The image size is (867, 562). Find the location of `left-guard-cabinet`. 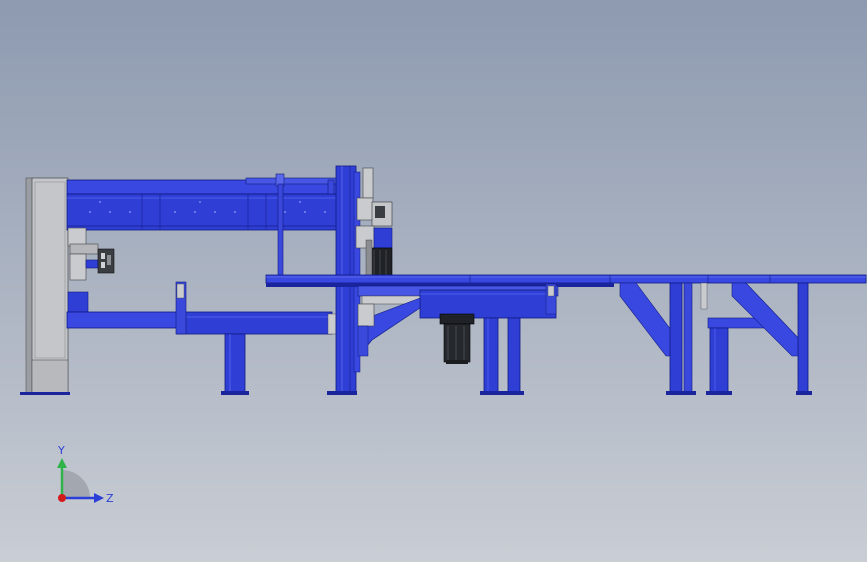

left-guard-cabinet is located at coordinates (47, 286).